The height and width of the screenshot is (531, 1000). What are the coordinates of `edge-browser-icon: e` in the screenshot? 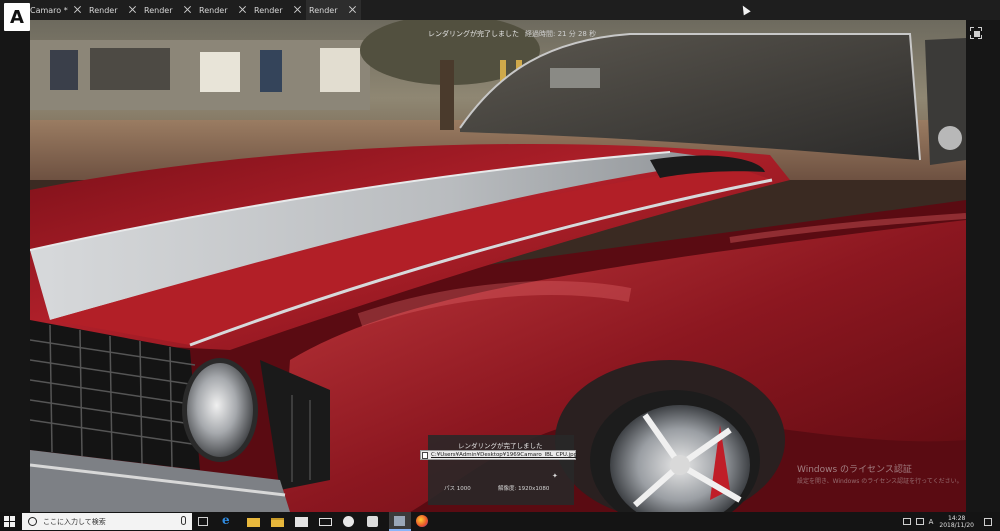 It's located at (228, 520).